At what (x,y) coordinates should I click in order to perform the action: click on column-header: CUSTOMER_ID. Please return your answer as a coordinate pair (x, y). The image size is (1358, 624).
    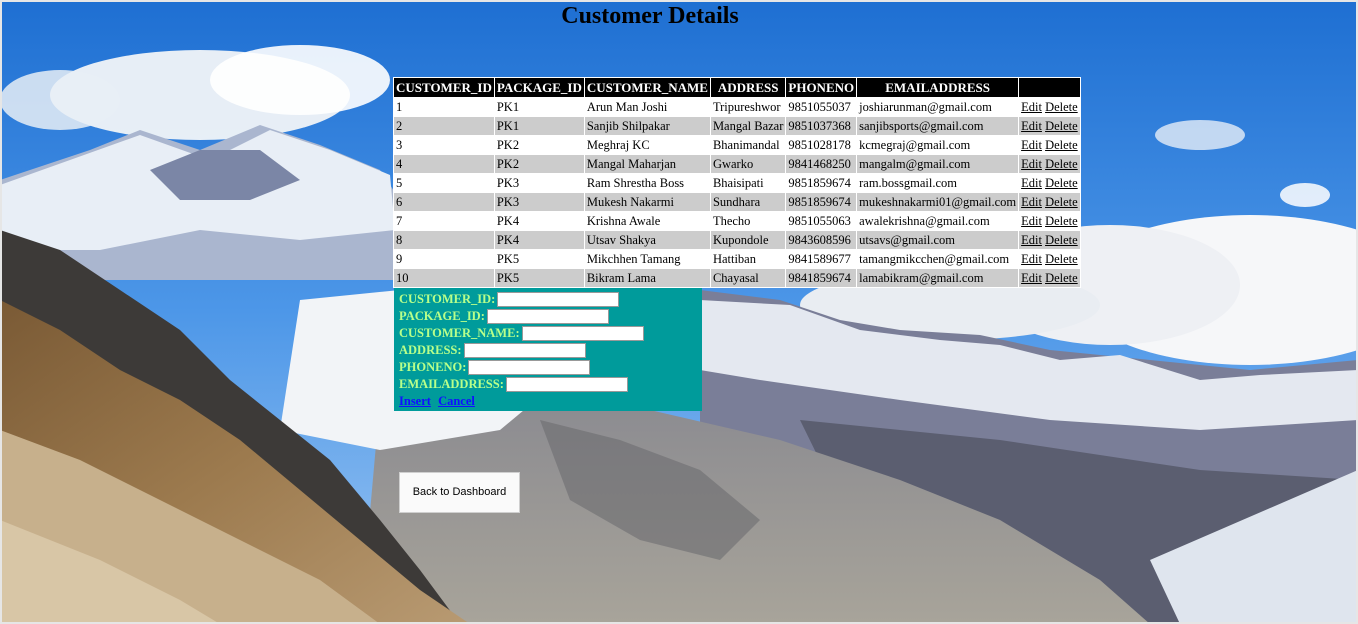
    Looking at the image, I should click on (444, 87).